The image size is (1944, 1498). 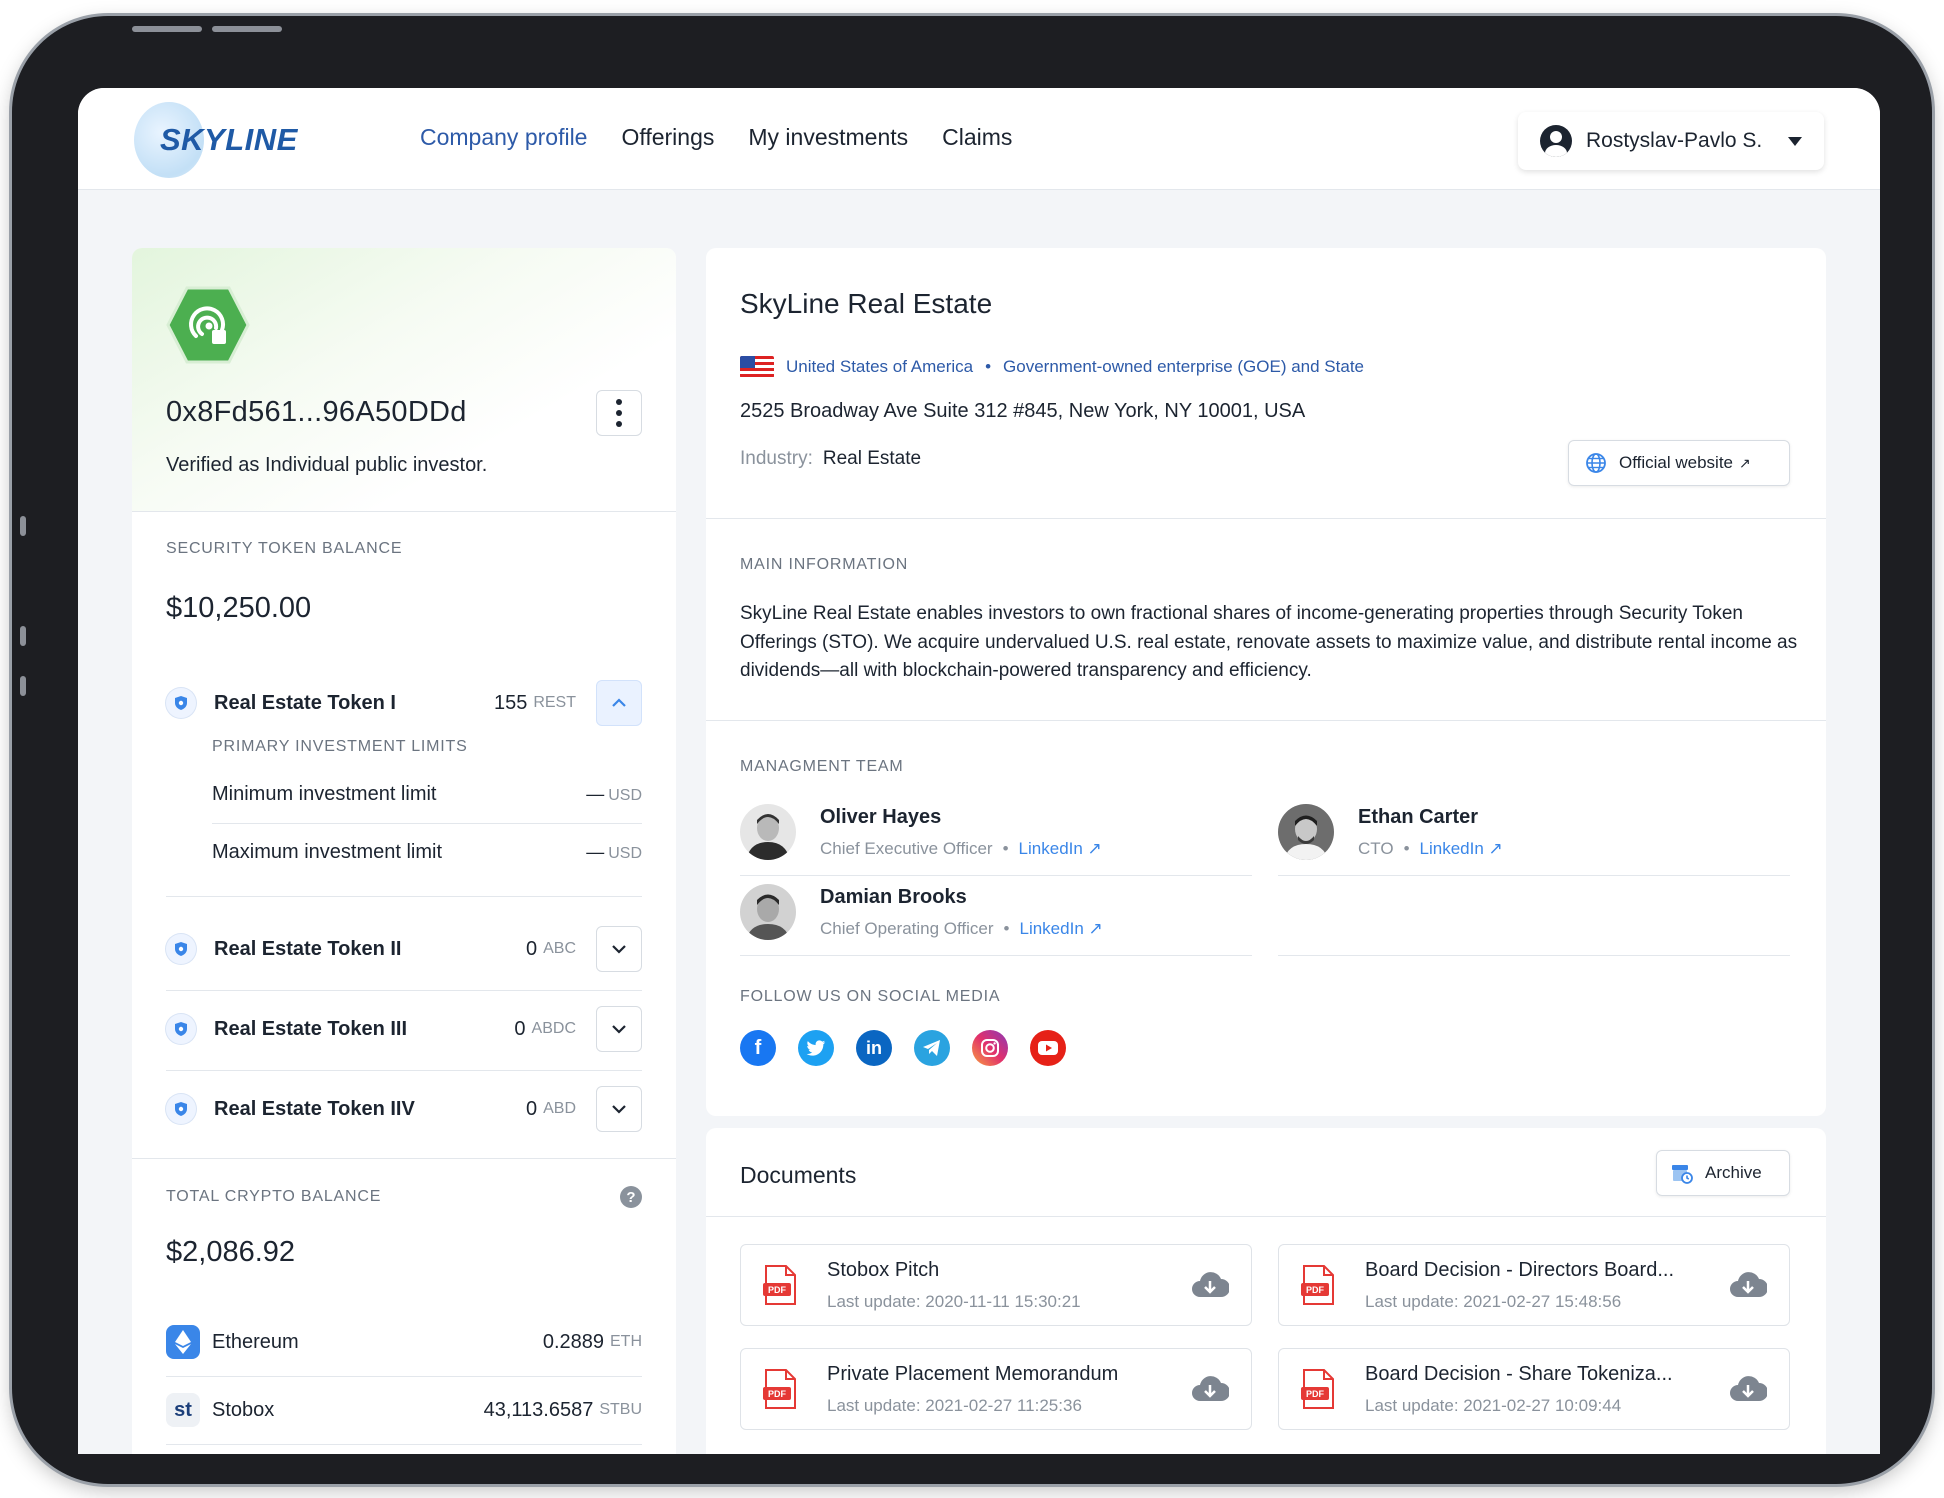 What do you see at coordinates (1745, 462) in the screenshot?
I see `external-link-icon: ↗` at bounding box center [1745, 462].